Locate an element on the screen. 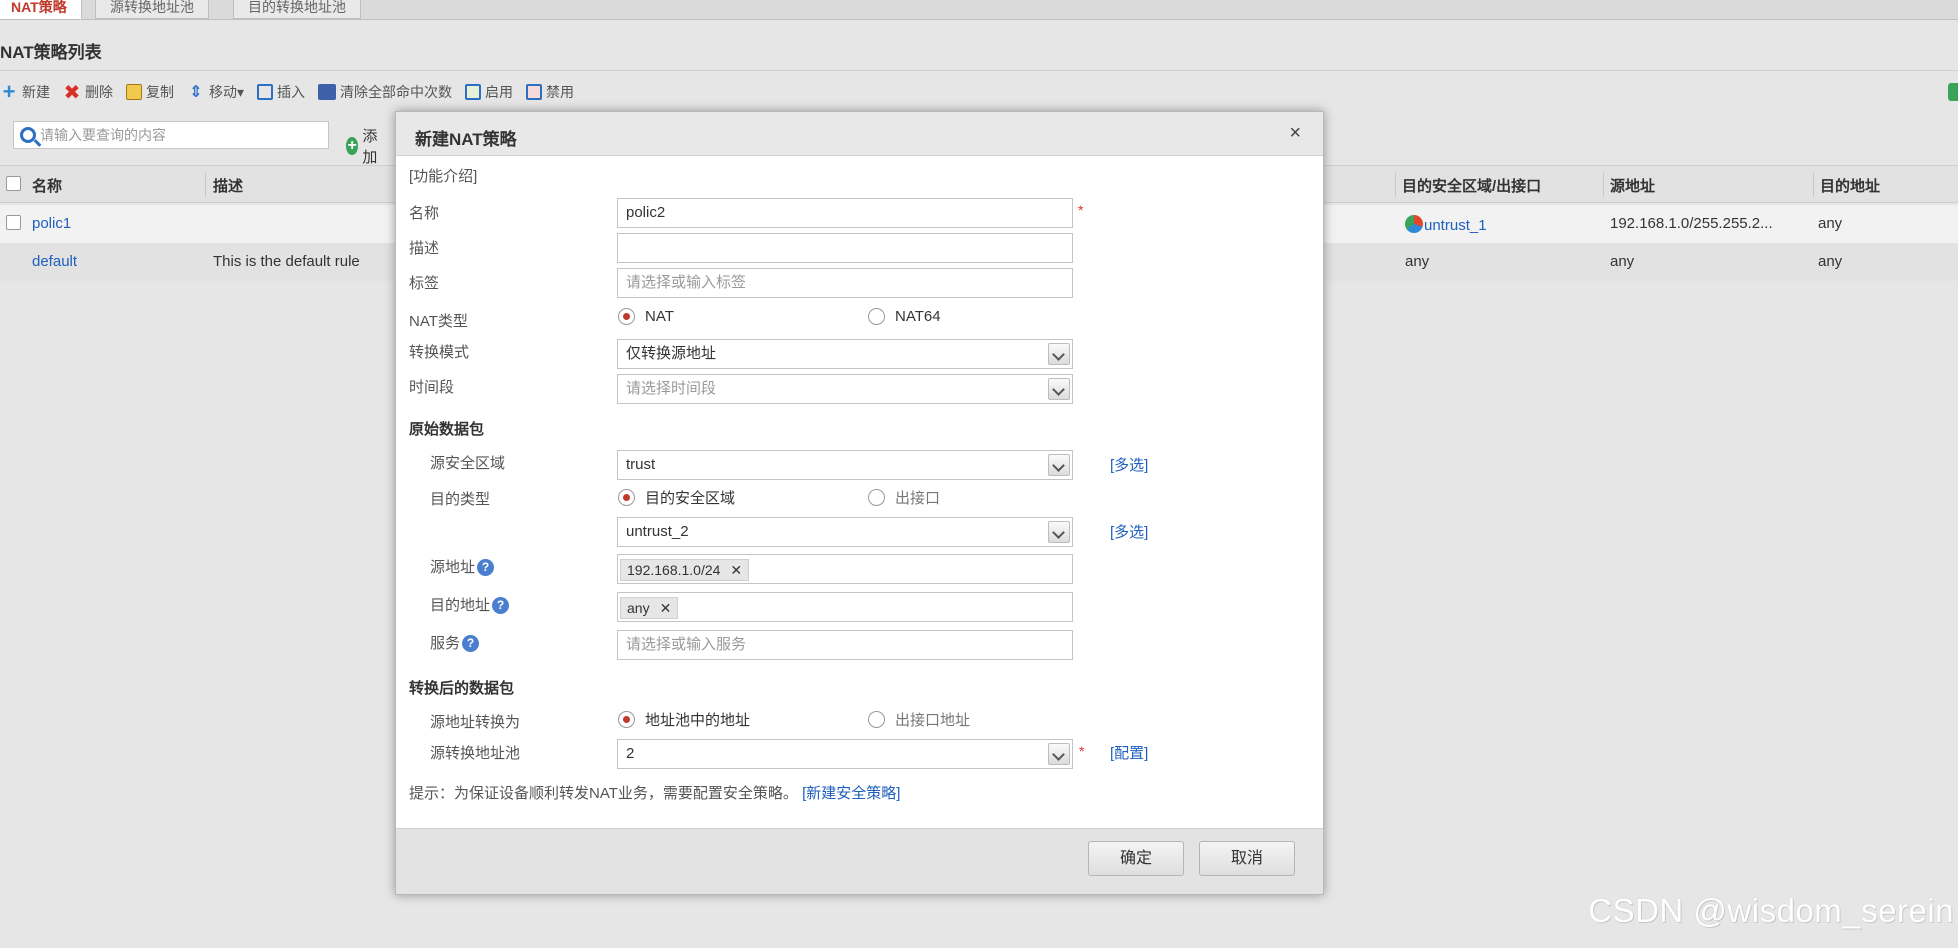  enable-button: 启用 is located at coordinates (489, 92).